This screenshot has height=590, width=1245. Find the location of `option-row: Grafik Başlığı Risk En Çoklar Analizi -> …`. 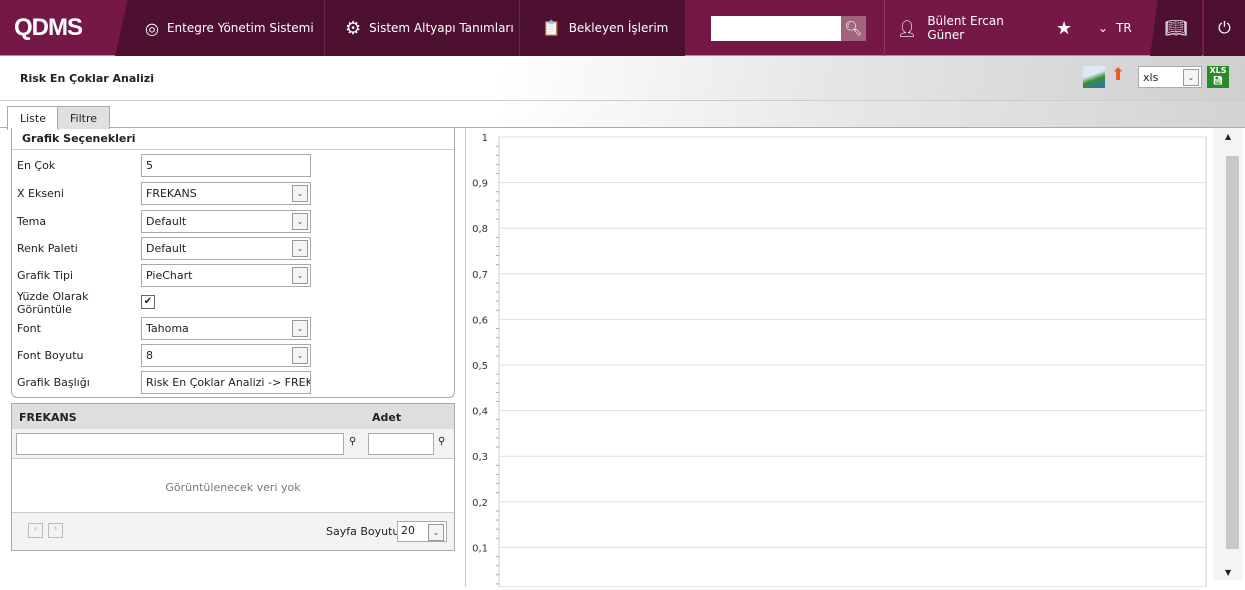

option-row: Grafik Başlığı Risk En Çoklar Analizi -> … is located at coordinates (232, 382).